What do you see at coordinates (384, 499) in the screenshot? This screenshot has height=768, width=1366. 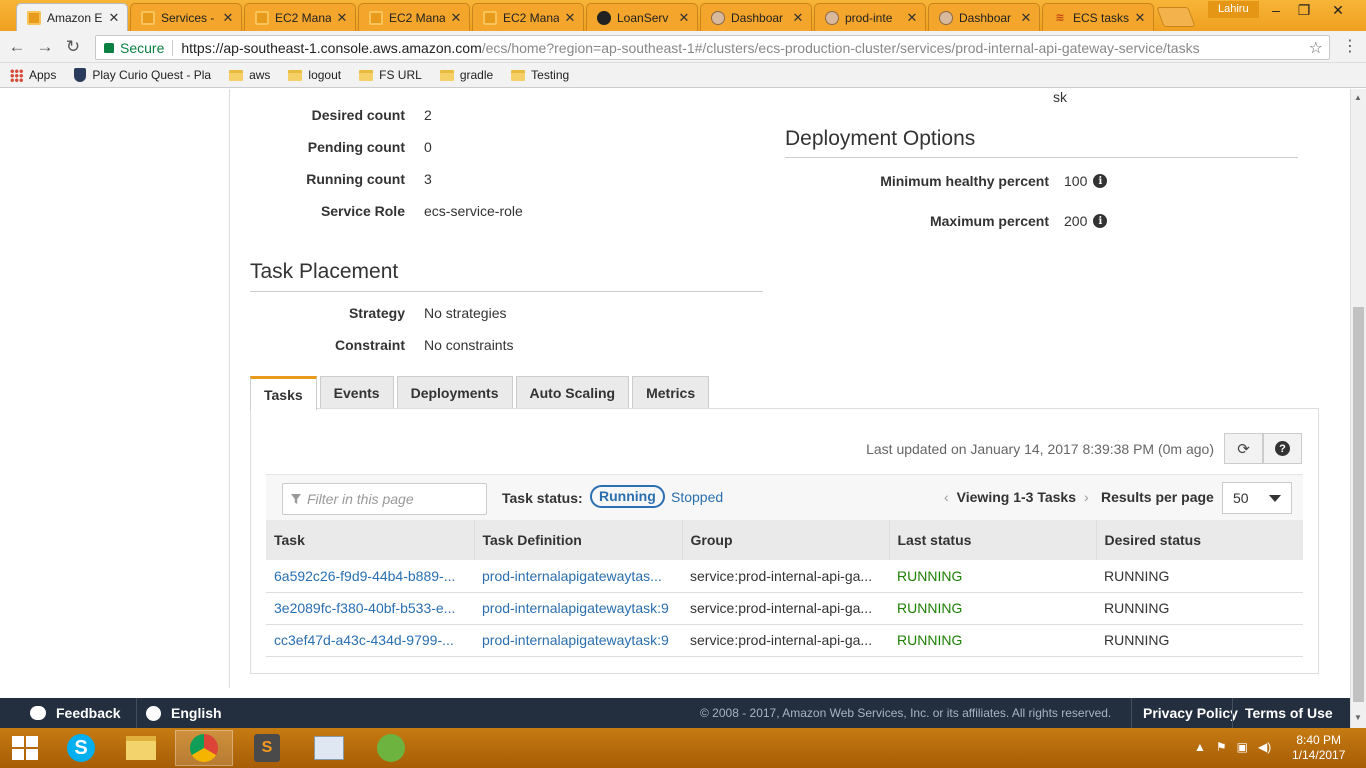 I see `filter-input: Filter in this page` at bounding box center [384, 499].